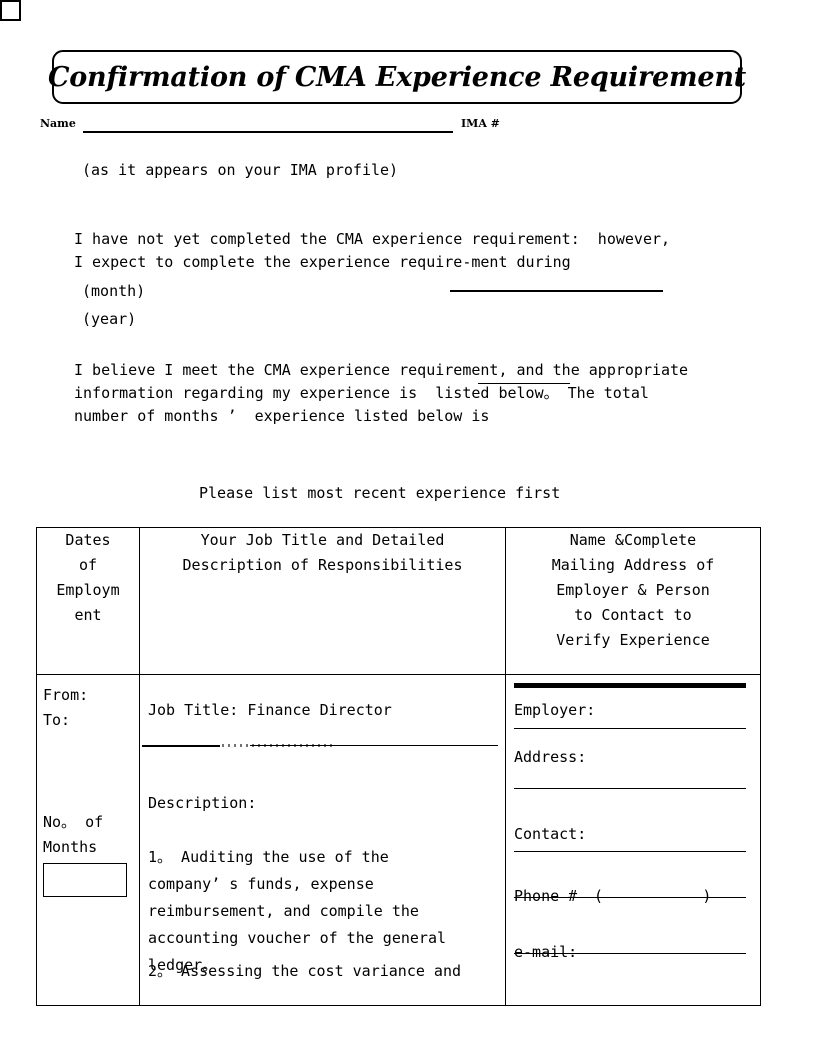  I want to click on name-ima-row: Name IMA #, so click(410, 126).